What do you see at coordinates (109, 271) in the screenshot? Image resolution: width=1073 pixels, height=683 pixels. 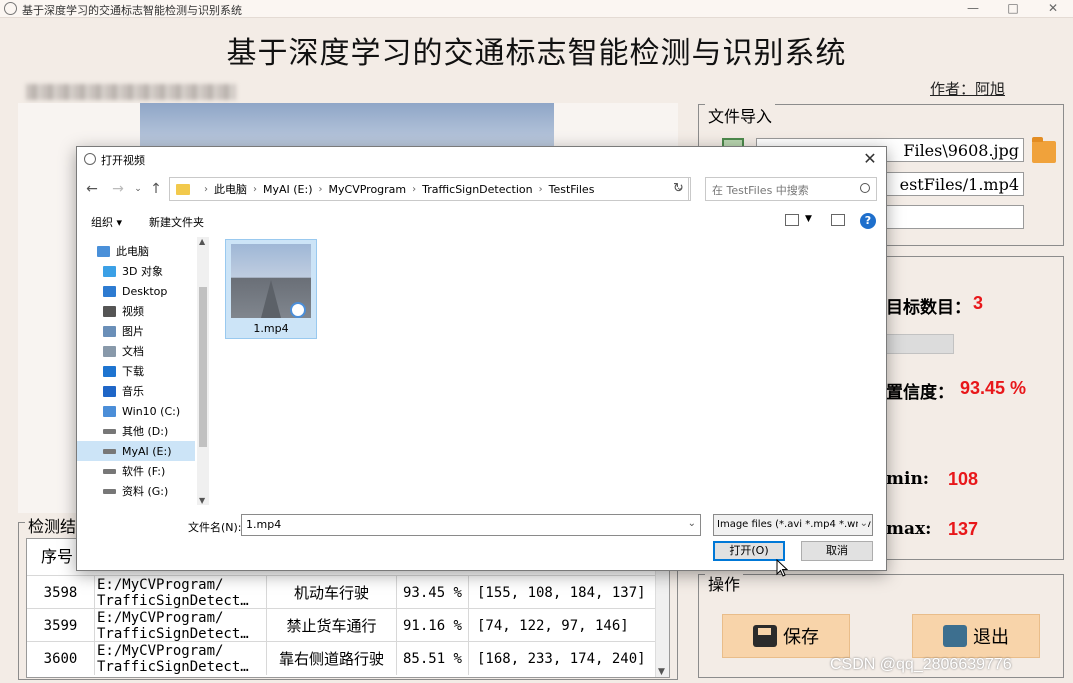 I see `cube-icon` at bounding box center [109, 271].